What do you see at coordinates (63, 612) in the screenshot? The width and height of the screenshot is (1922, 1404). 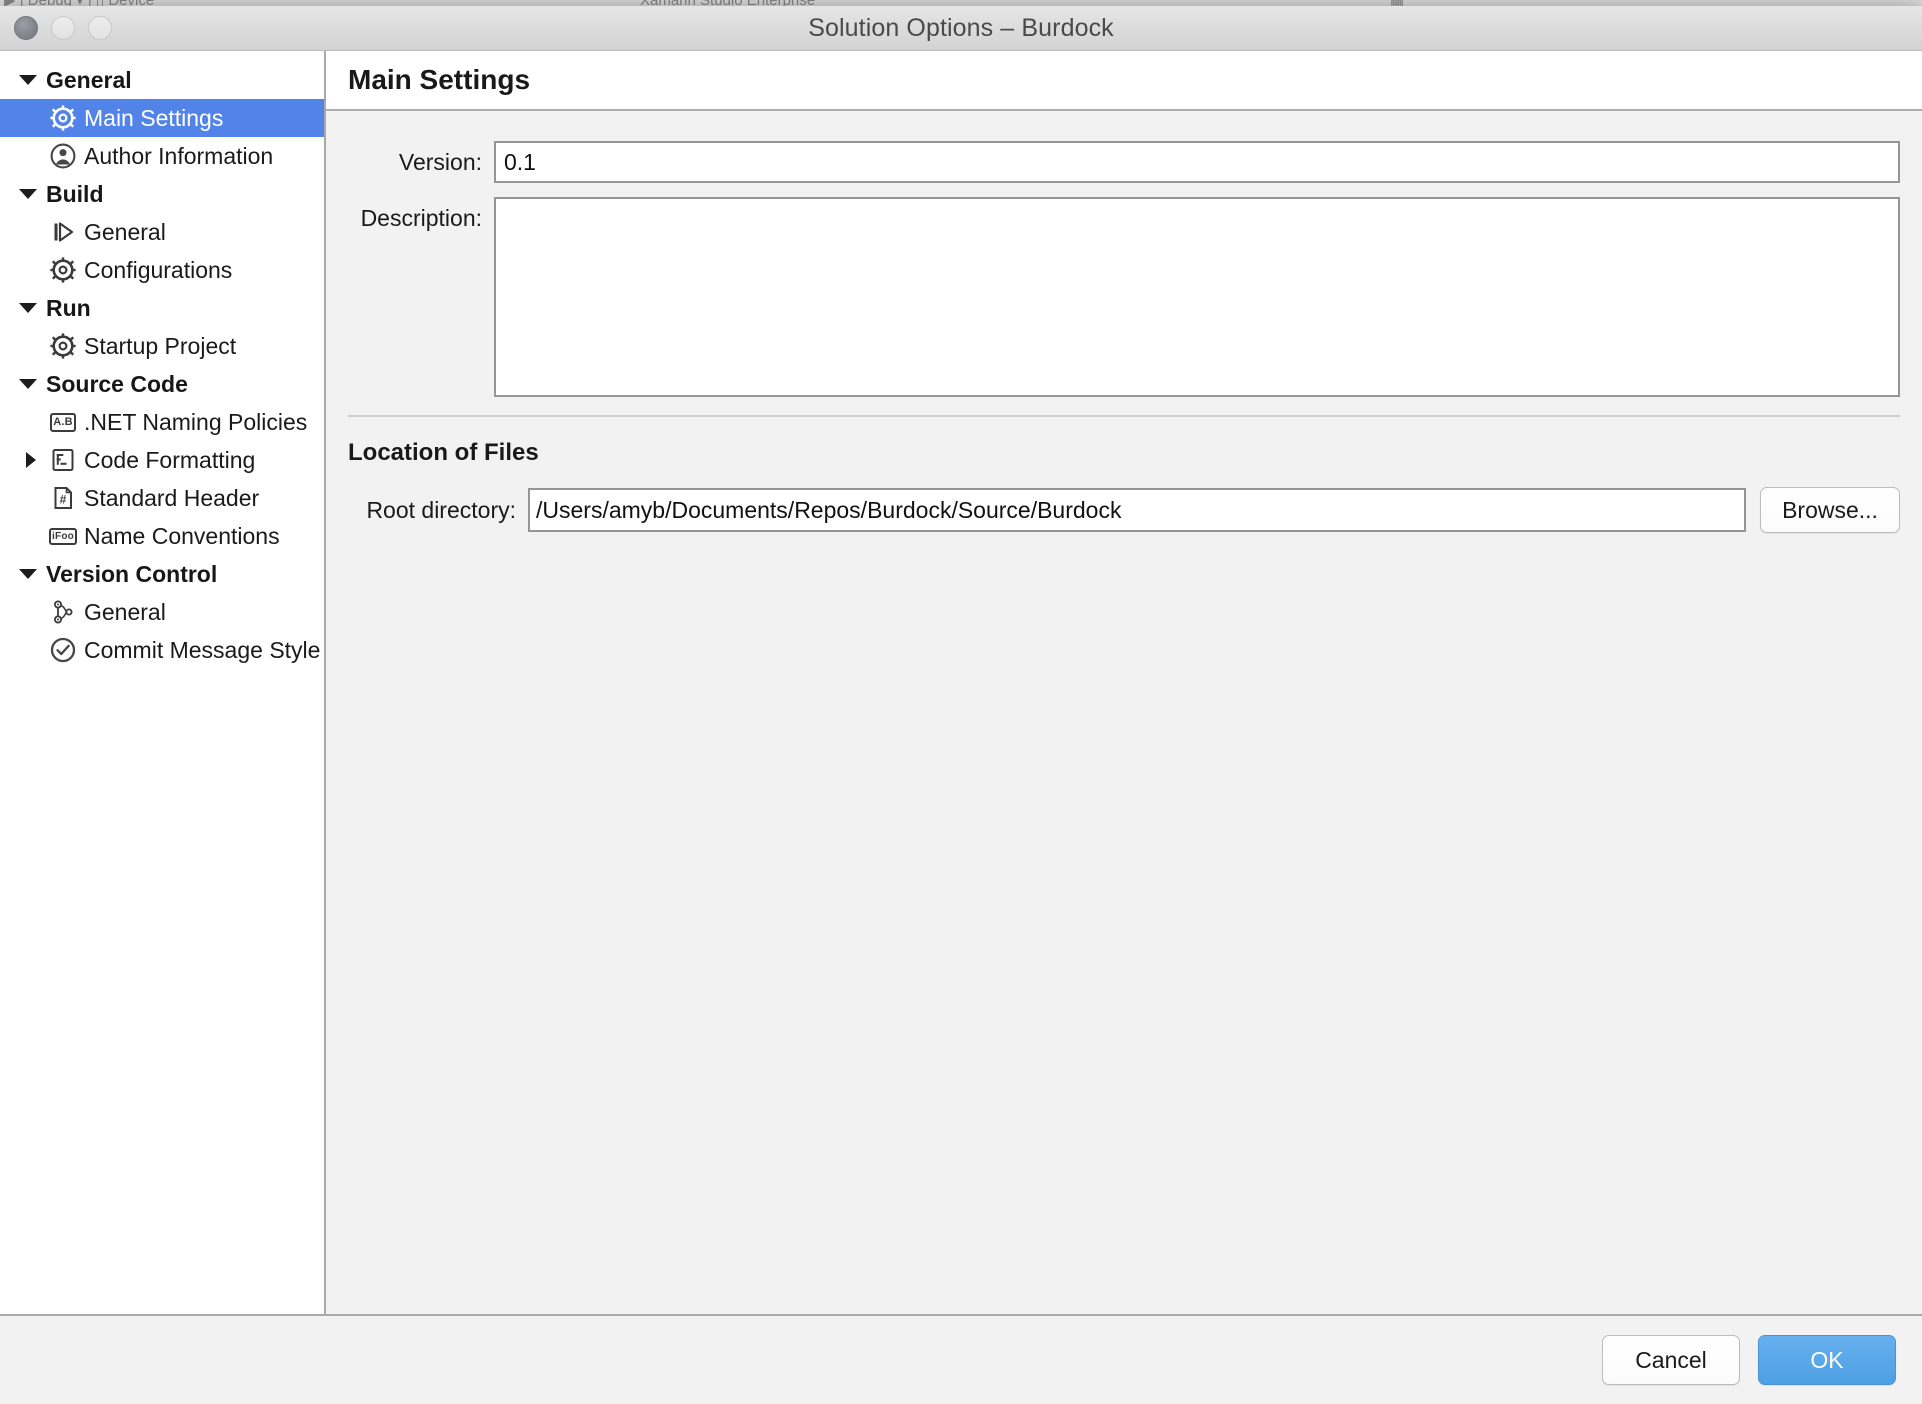 I see `git-branch-icon` at bounding box center [63, 612].